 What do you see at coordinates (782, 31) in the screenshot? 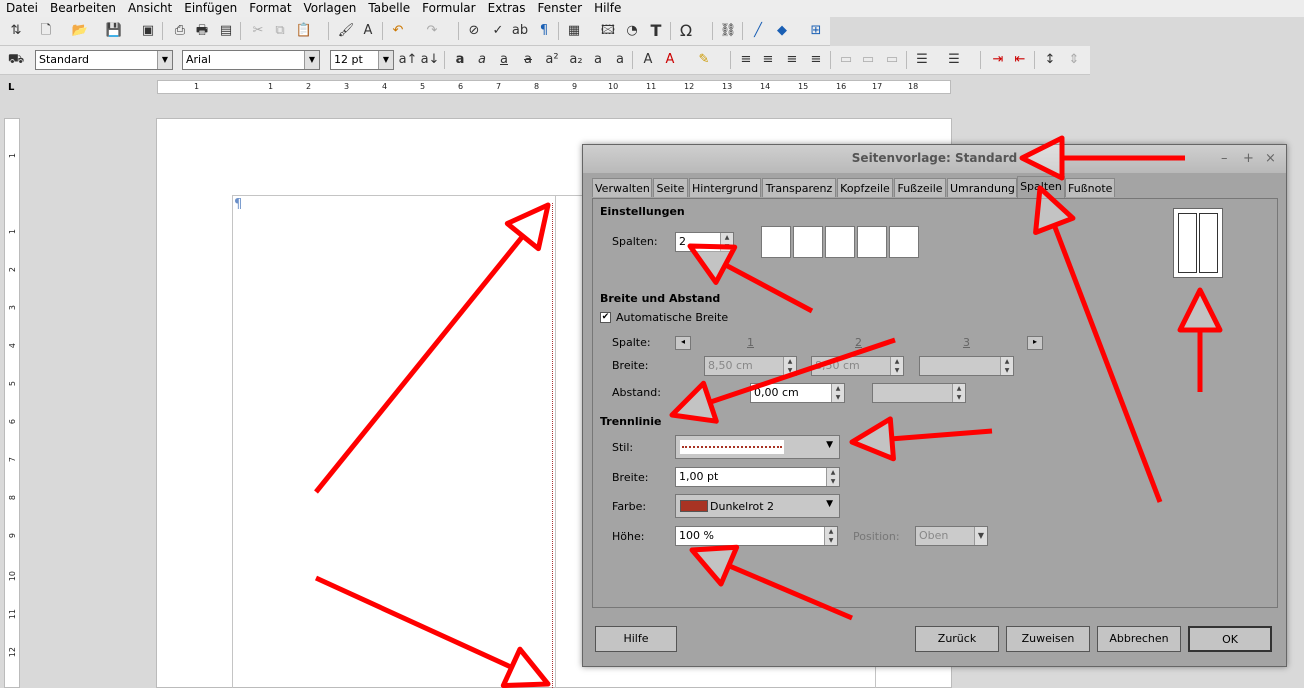
I see `shape-icon: ◆` at bounding box center [782, 31].